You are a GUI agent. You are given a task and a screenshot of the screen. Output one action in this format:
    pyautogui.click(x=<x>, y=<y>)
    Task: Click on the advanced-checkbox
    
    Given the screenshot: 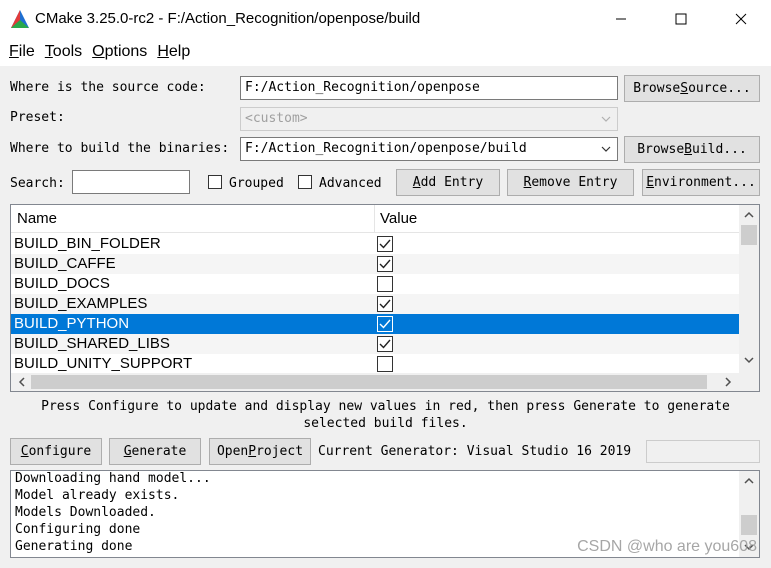 What is the action you would take?
    pyautogui.click(x=305, y=184)
    